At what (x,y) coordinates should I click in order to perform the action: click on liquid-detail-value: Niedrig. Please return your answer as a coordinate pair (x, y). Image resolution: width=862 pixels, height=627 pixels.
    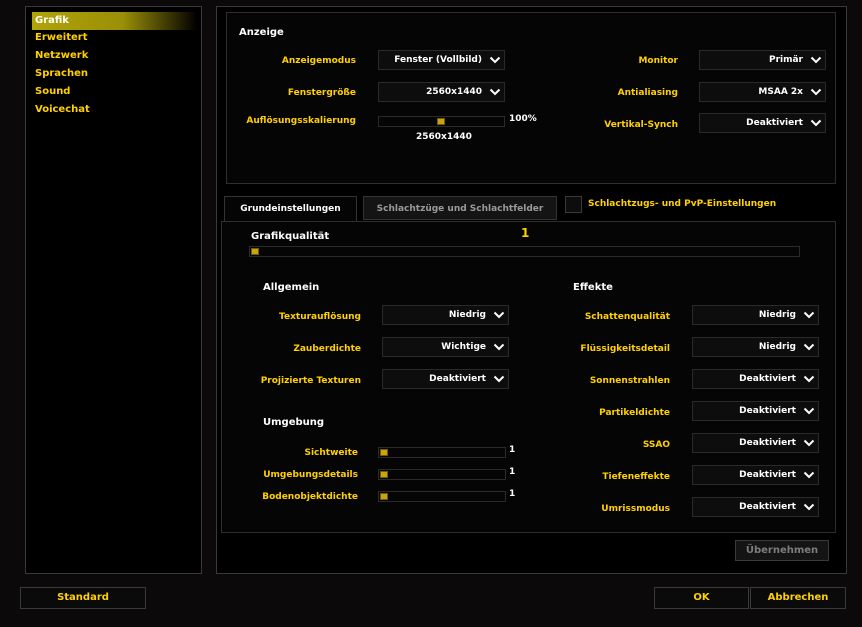
    Looking at the image, I should click on (777, 347).